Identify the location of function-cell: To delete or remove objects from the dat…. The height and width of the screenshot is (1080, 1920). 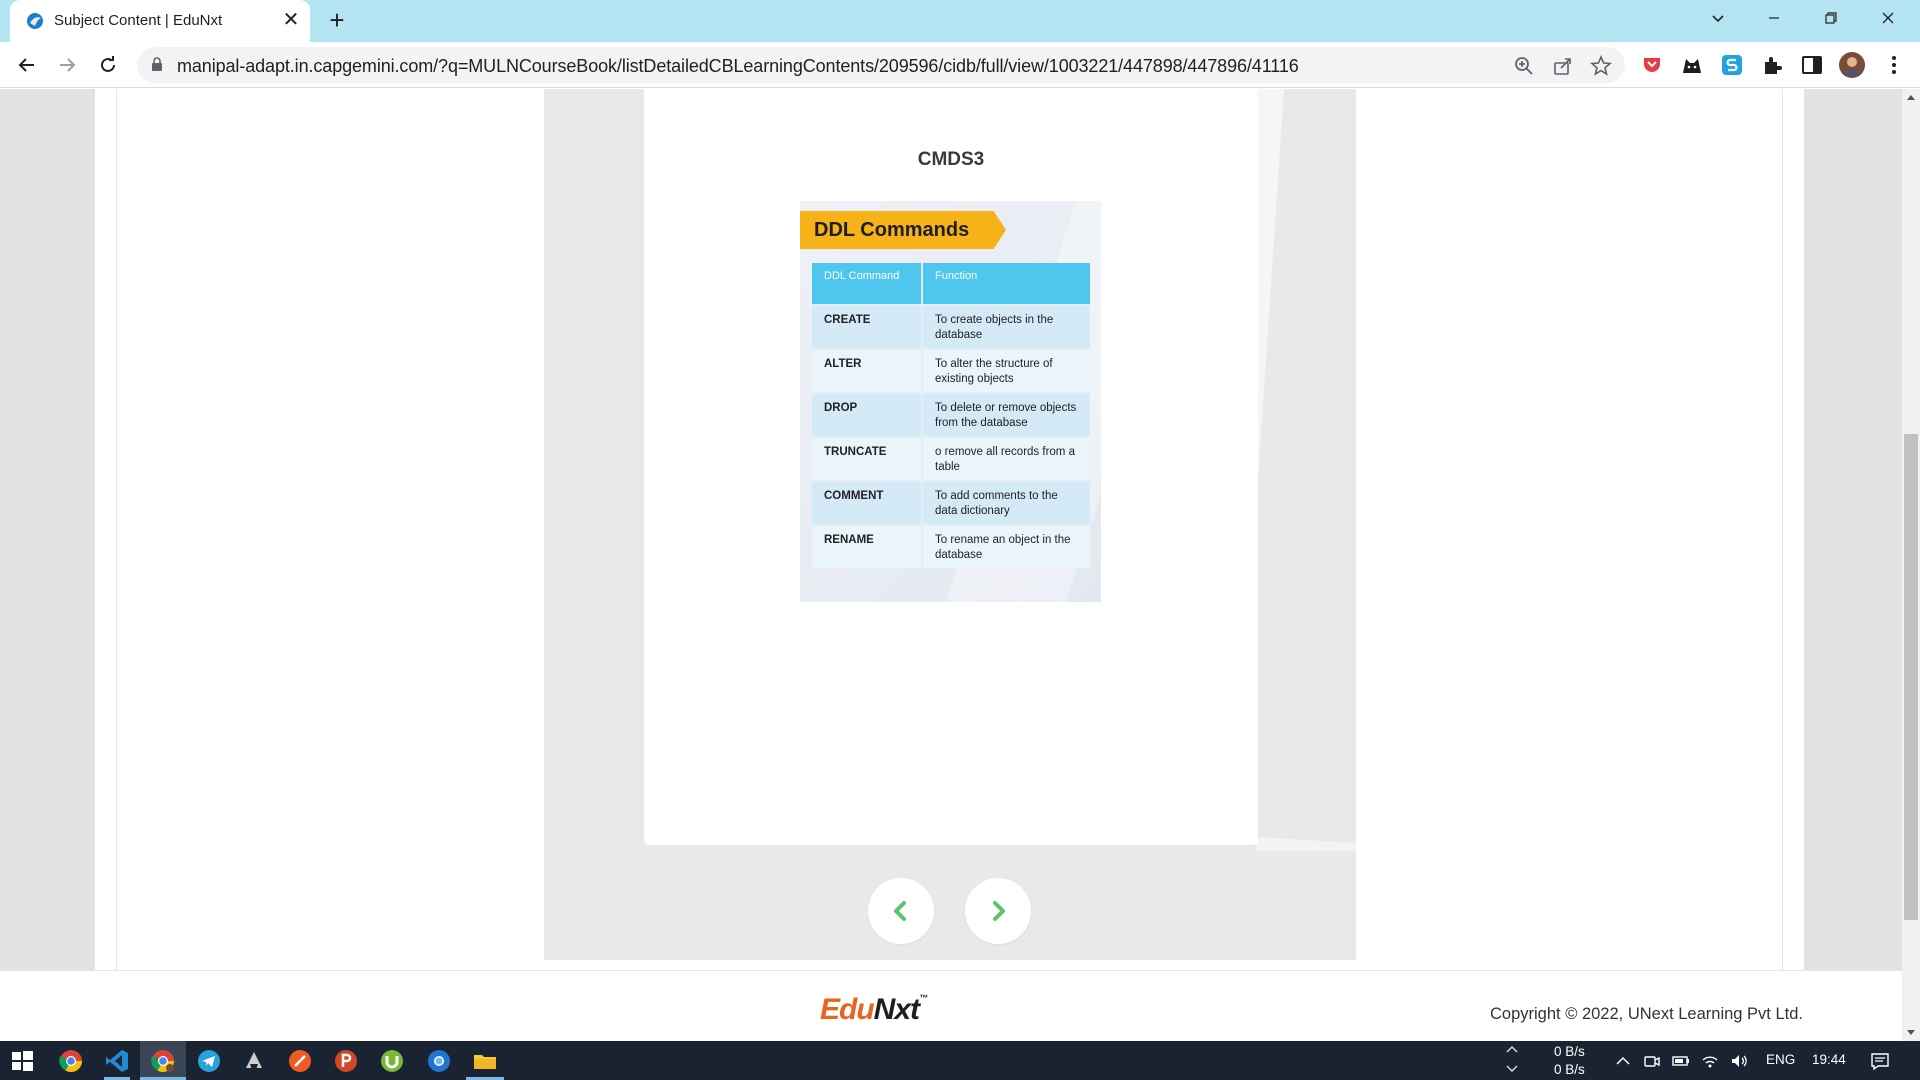
(1006, 414).